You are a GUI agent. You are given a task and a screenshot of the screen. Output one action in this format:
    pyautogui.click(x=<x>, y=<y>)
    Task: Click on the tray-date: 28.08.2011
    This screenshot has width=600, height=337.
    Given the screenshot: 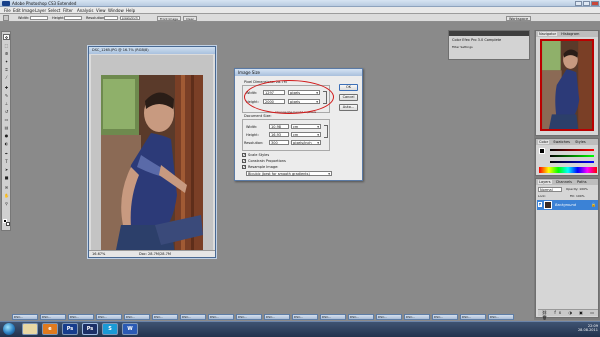 What is the action you would take?
    pyautogui.click(x=568, y=330)
    